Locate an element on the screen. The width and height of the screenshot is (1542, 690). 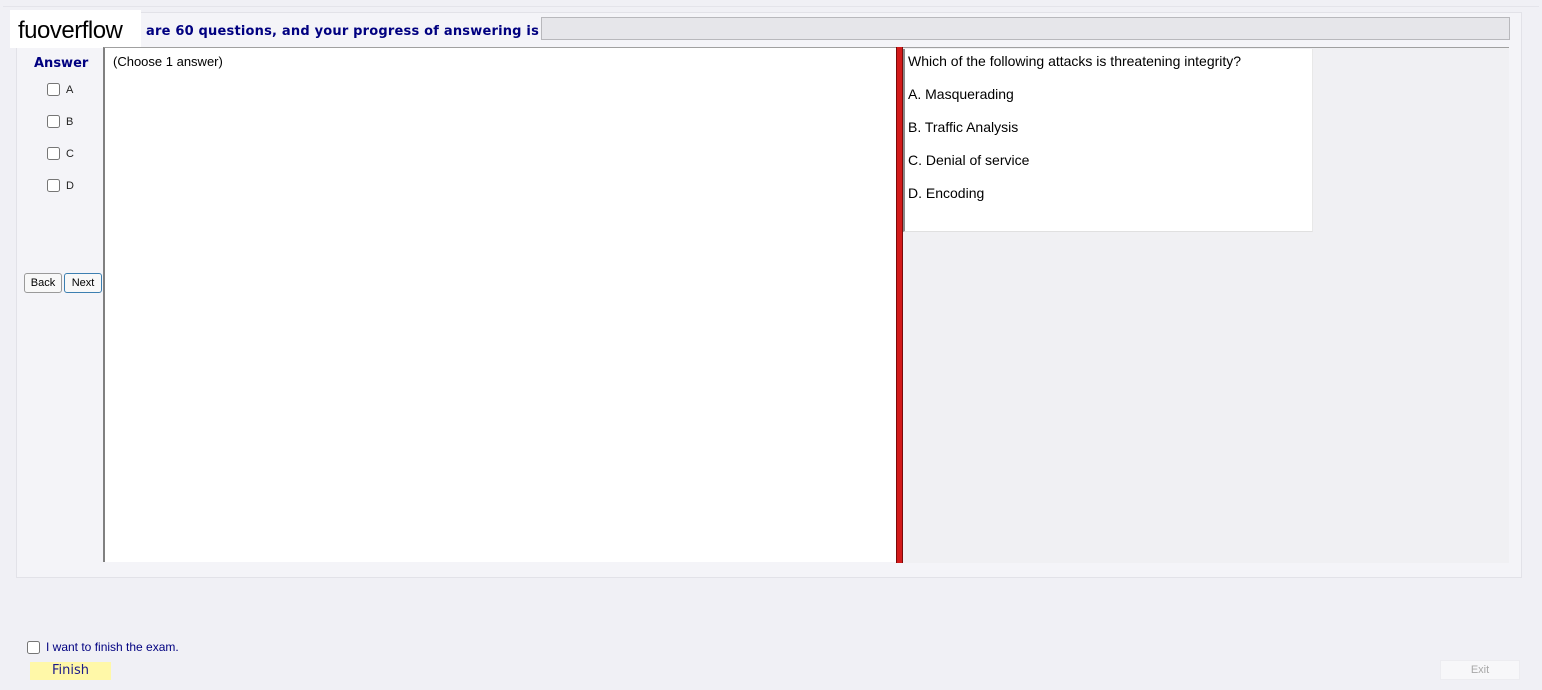
exit-button: Exit is located at coordinates (1480, 670).